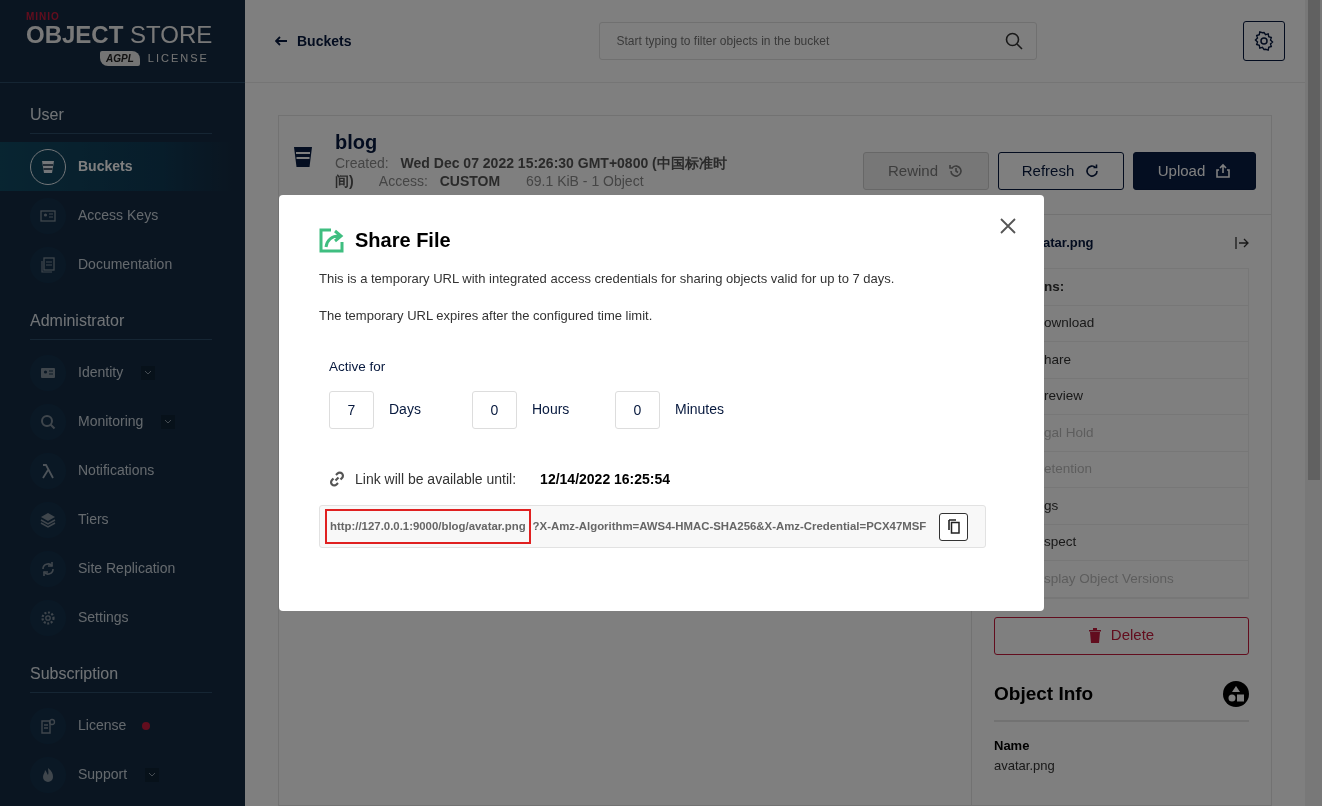  Describe the element at coordinates (281, 41) in the screenshot. I see `back-arrow-icon` at that location.